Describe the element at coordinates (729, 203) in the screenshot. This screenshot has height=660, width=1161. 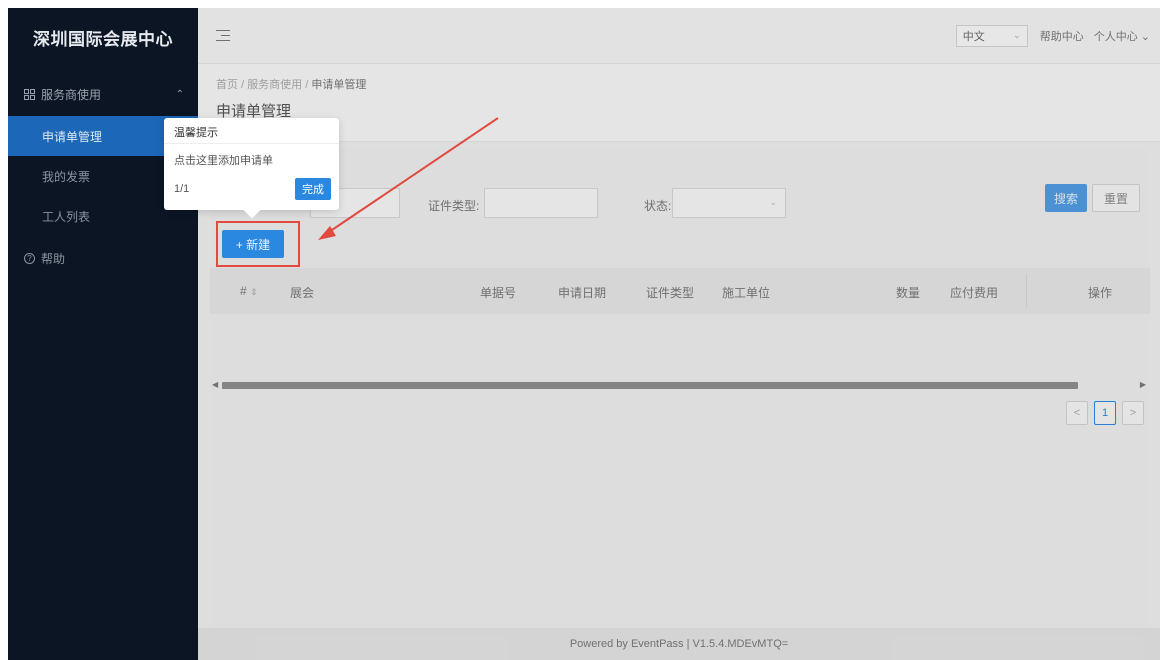
I see `status-select: ⌄` at that location.